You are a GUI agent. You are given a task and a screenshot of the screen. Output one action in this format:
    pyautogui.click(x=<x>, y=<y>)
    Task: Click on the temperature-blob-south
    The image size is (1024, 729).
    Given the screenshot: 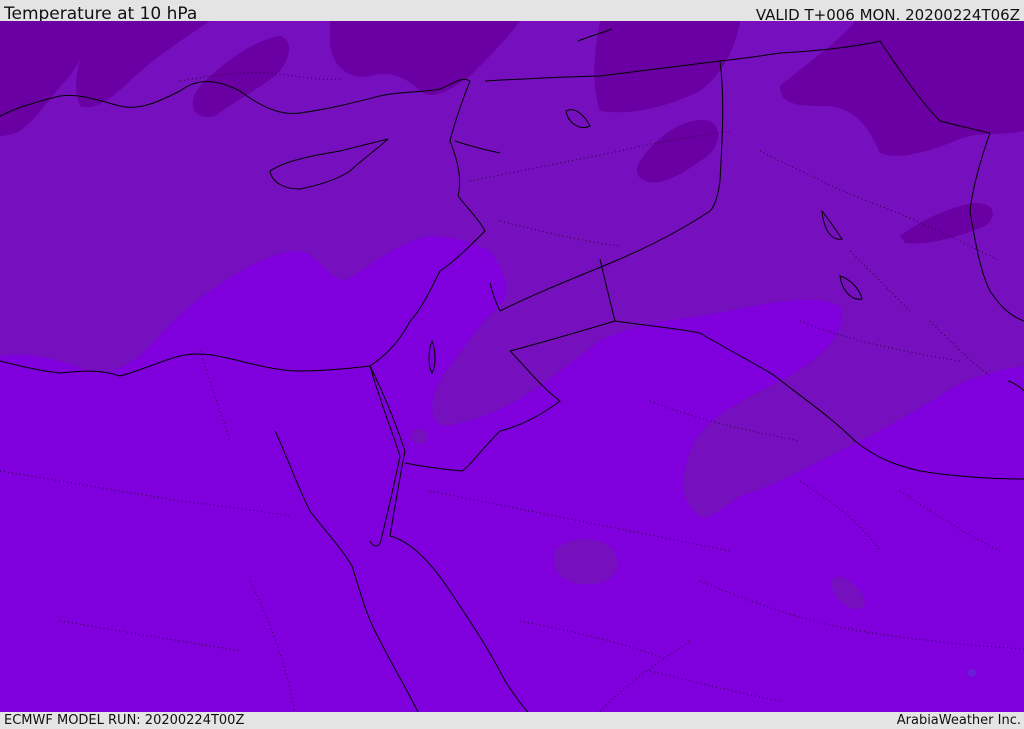 What is the action you would take?
    pyautogui.click(x=586, y=561)
    